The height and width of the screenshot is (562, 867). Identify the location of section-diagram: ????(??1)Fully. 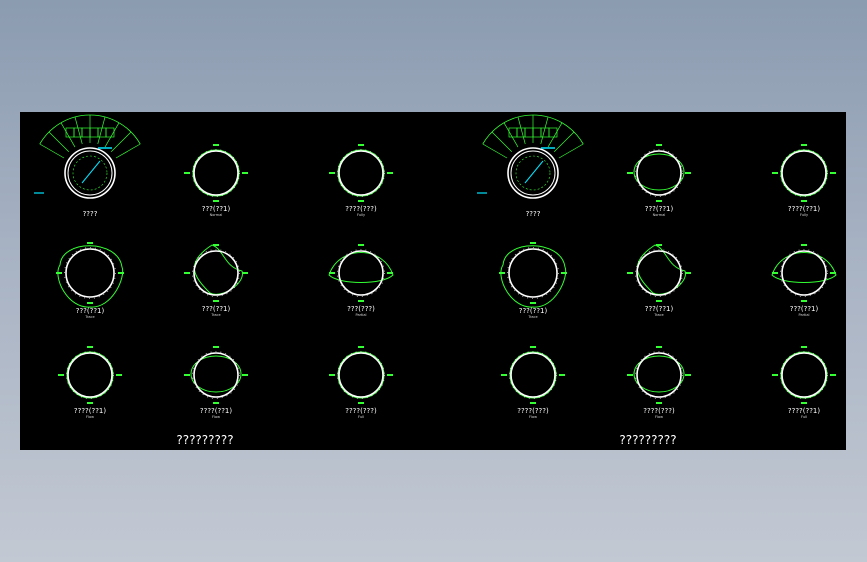
(804, 180).